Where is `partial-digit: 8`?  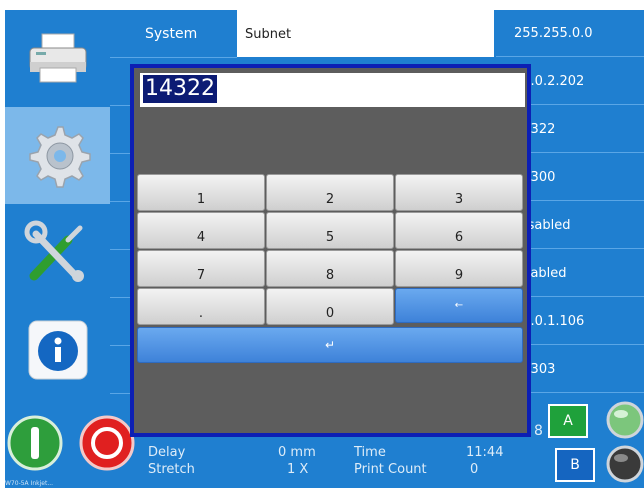 partial-digit: 8 is located at coordinates (538, 431).